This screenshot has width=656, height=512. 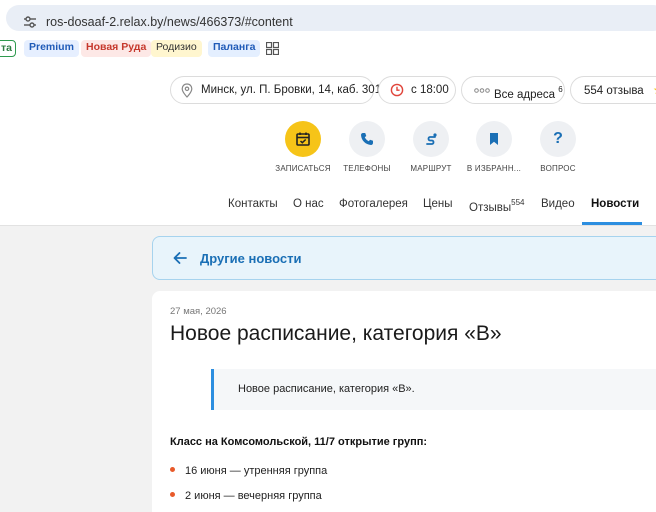 What do you see at coordinates (490, 208) in the screenshot?
I see `tab-reviews-label: Отзывы` at bounding box center [490, 208].